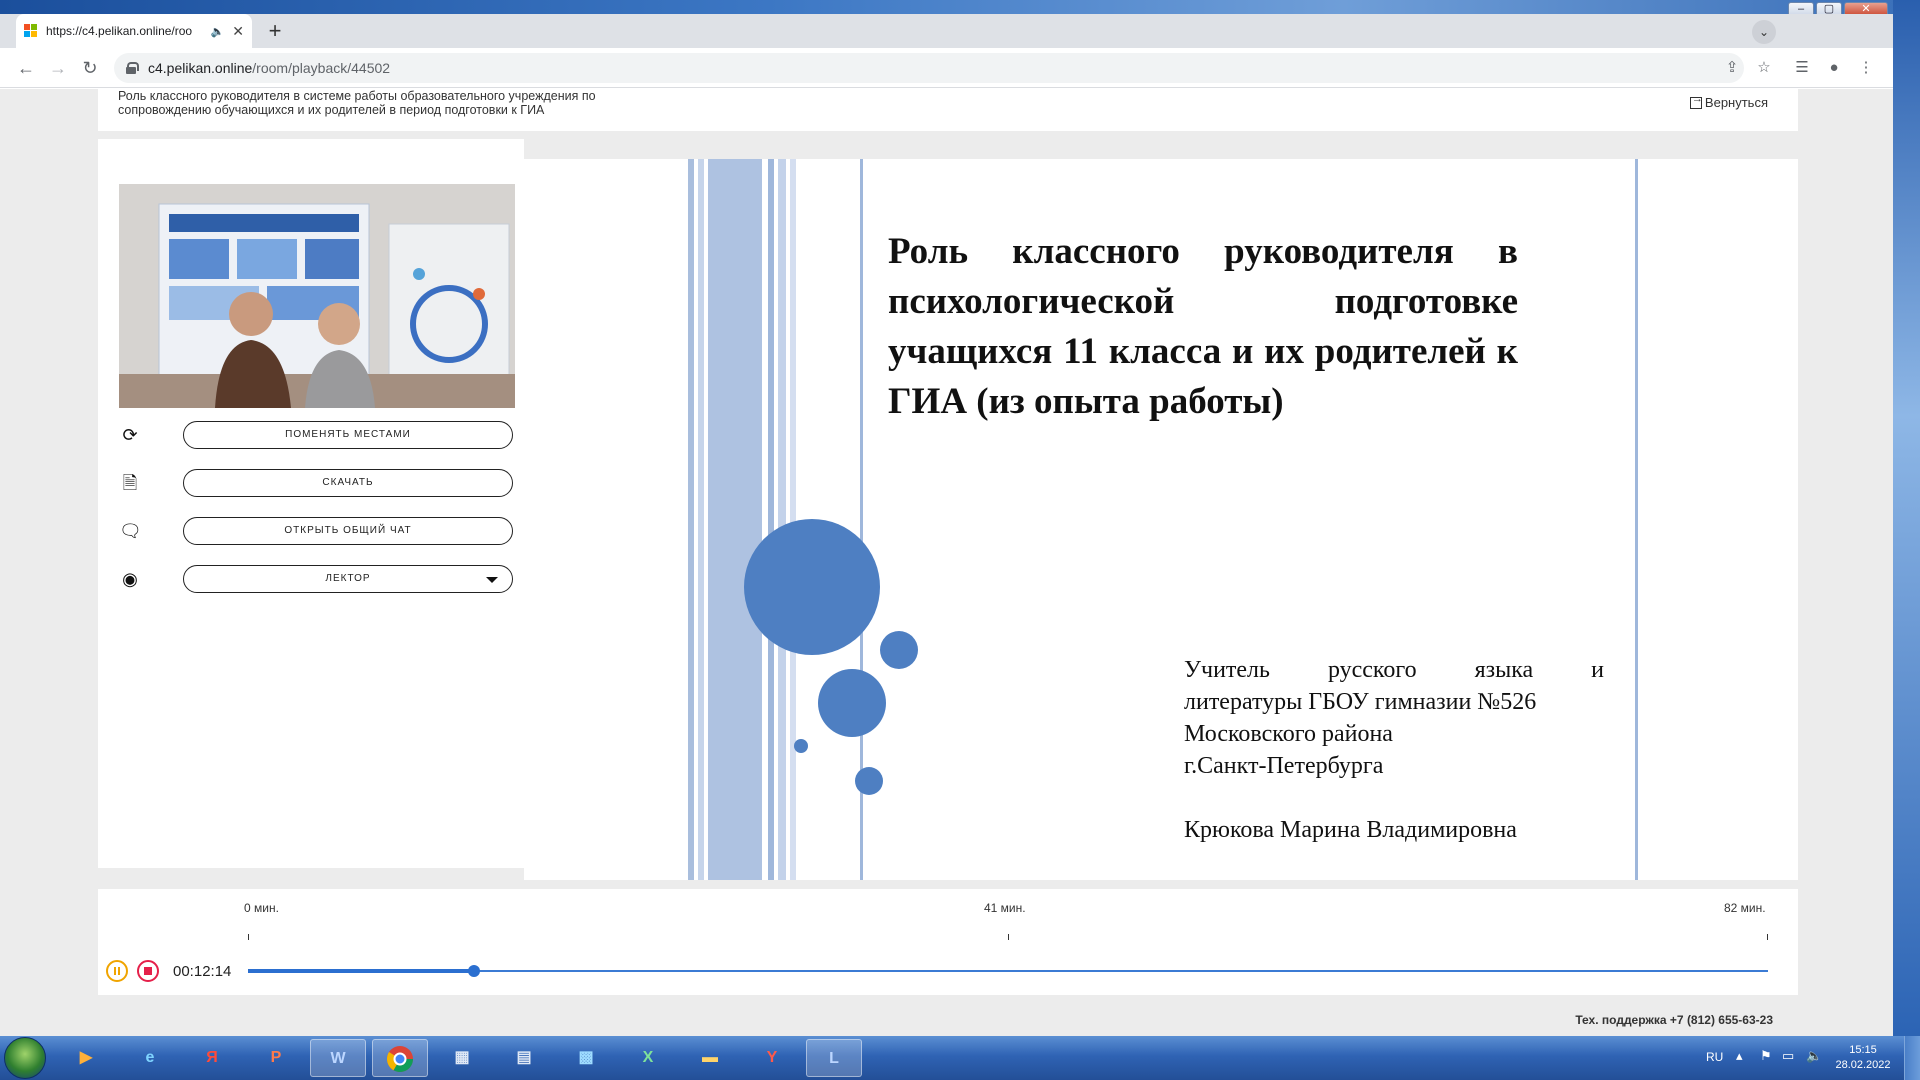  Describe the element at coordinates (946, 31) in the screenshot. I see `tab-strip: https://c4.pelikan.online/roo 🔈 ✕ + ⌄` at that location.